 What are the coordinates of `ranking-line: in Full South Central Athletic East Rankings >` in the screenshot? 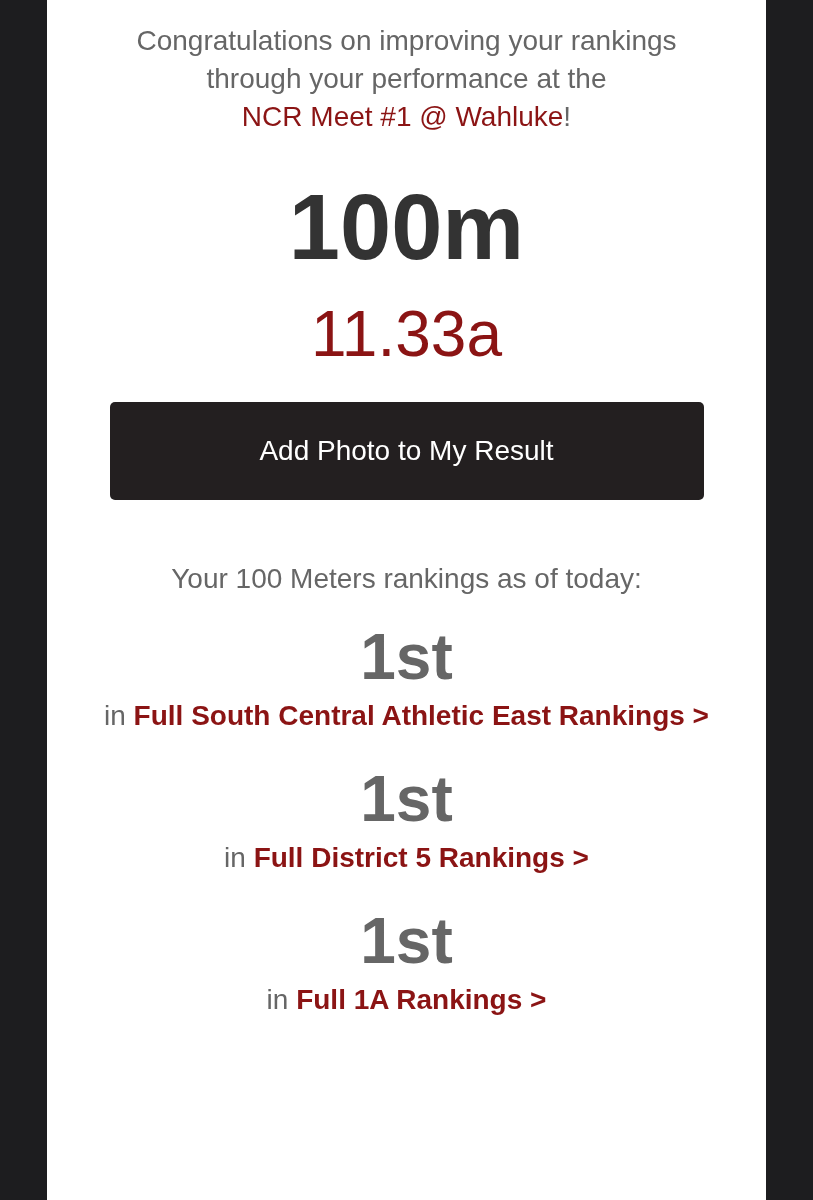 It's located at (406, 716).